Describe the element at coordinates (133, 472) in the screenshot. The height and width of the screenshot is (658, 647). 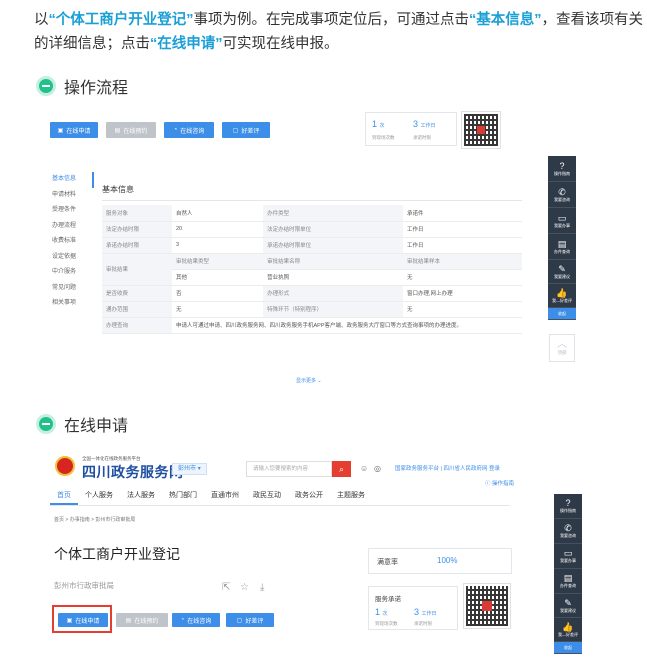
I see `site-logo: 四川政务服务网` at that location.